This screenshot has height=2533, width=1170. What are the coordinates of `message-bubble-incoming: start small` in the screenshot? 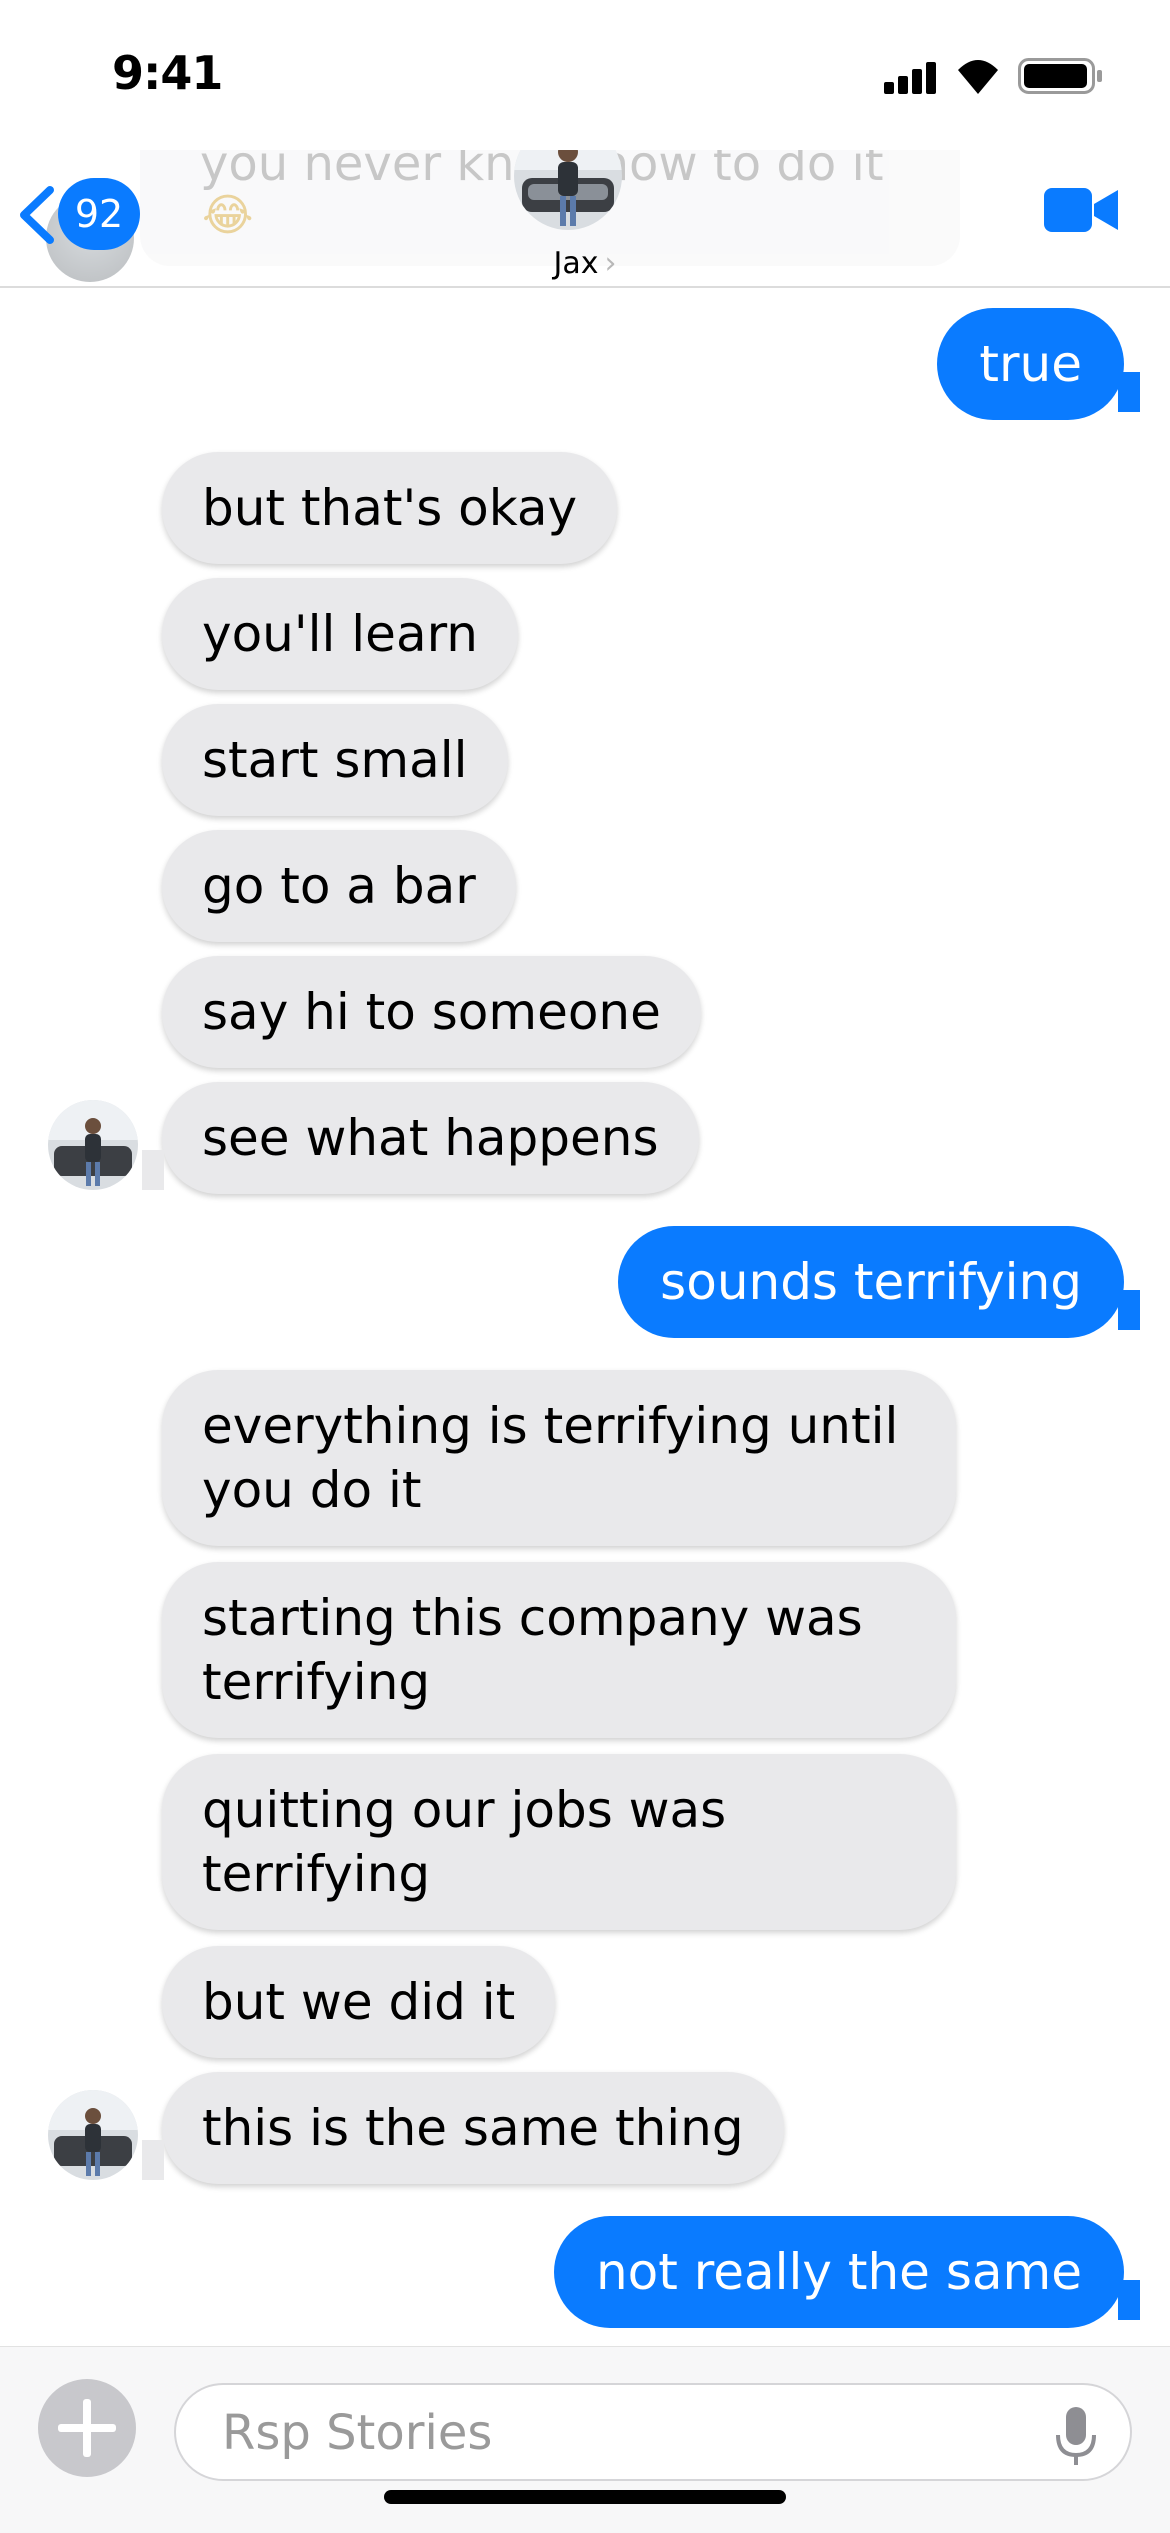 It's located at (335, 760).